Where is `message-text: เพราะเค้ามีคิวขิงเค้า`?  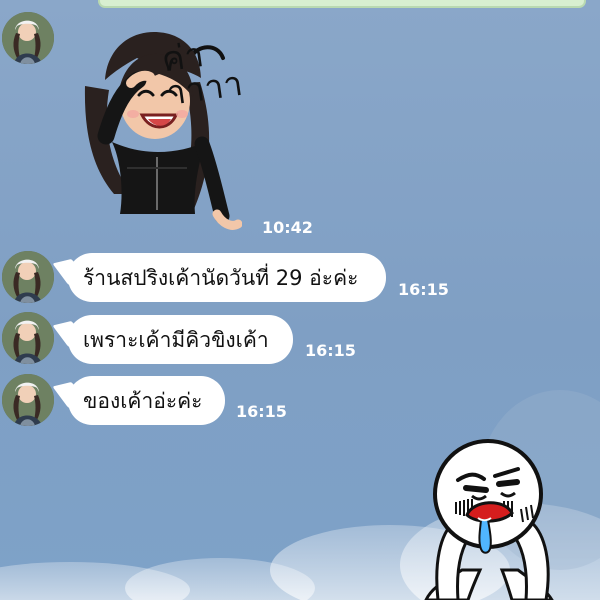
message-text: เพราะเค้ามีคิวขิงเค้า is located at coordinates (176, 340).